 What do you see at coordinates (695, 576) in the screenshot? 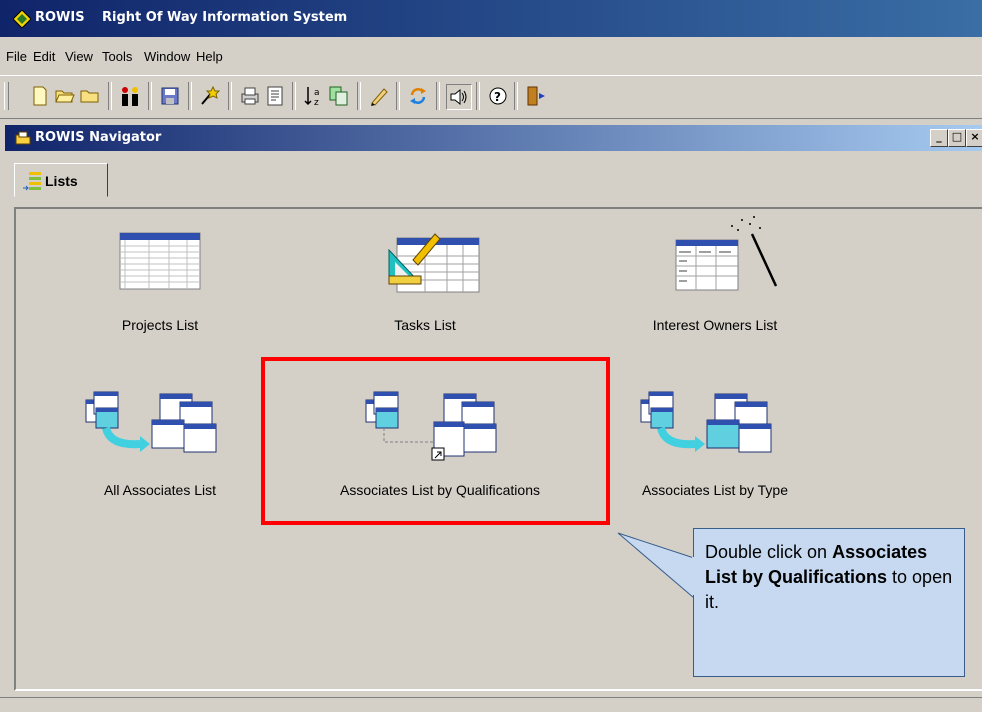
I see `callout-joint` at bounding box center [695, 576].